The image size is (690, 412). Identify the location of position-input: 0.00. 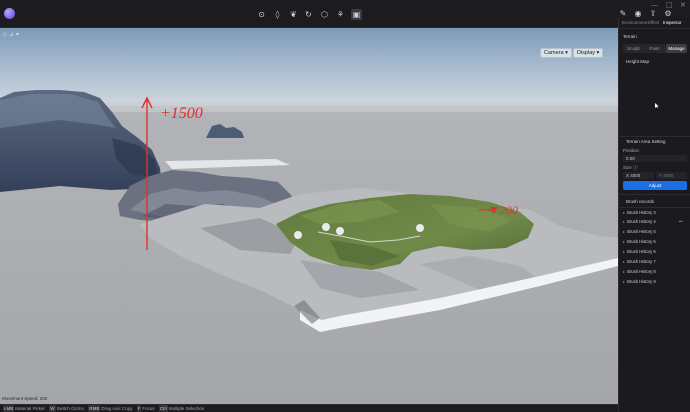
(655, 158).